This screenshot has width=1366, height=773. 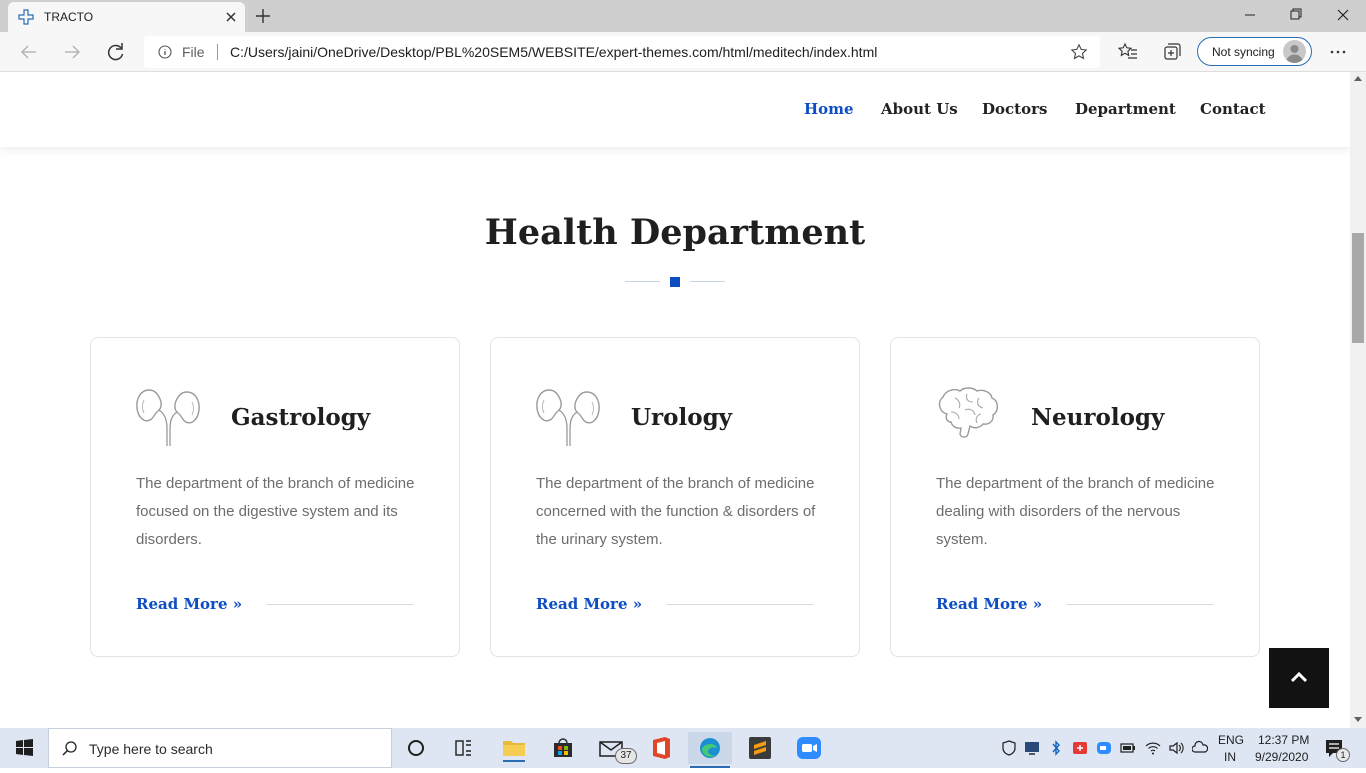 What do you see at coordinates (416, 748) in the screenshot?
I see `cortana-icon` at bounding box center [416, 748].